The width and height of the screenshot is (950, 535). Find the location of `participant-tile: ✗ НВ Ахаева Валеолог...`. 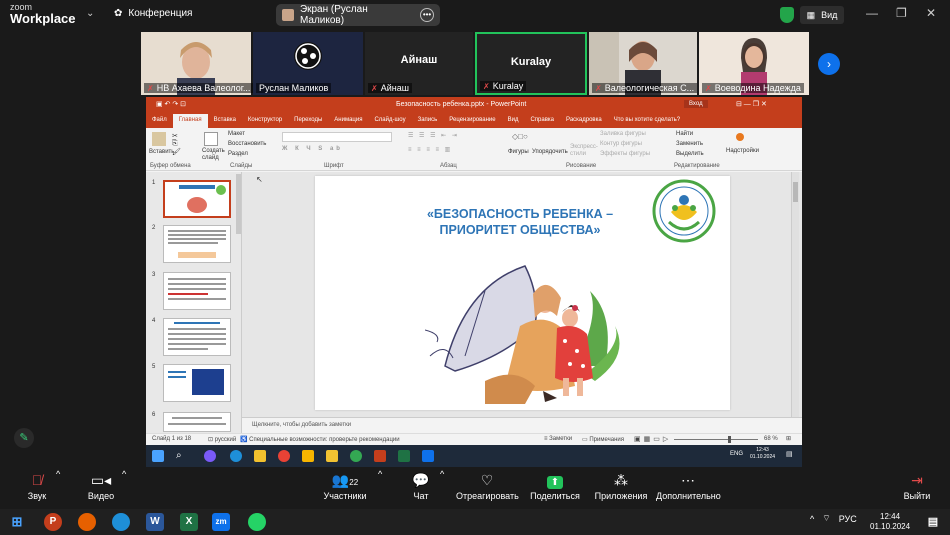

participant-tile: ✗ НВ Ахаева Валеолог... is located at coordinates (197, 63).